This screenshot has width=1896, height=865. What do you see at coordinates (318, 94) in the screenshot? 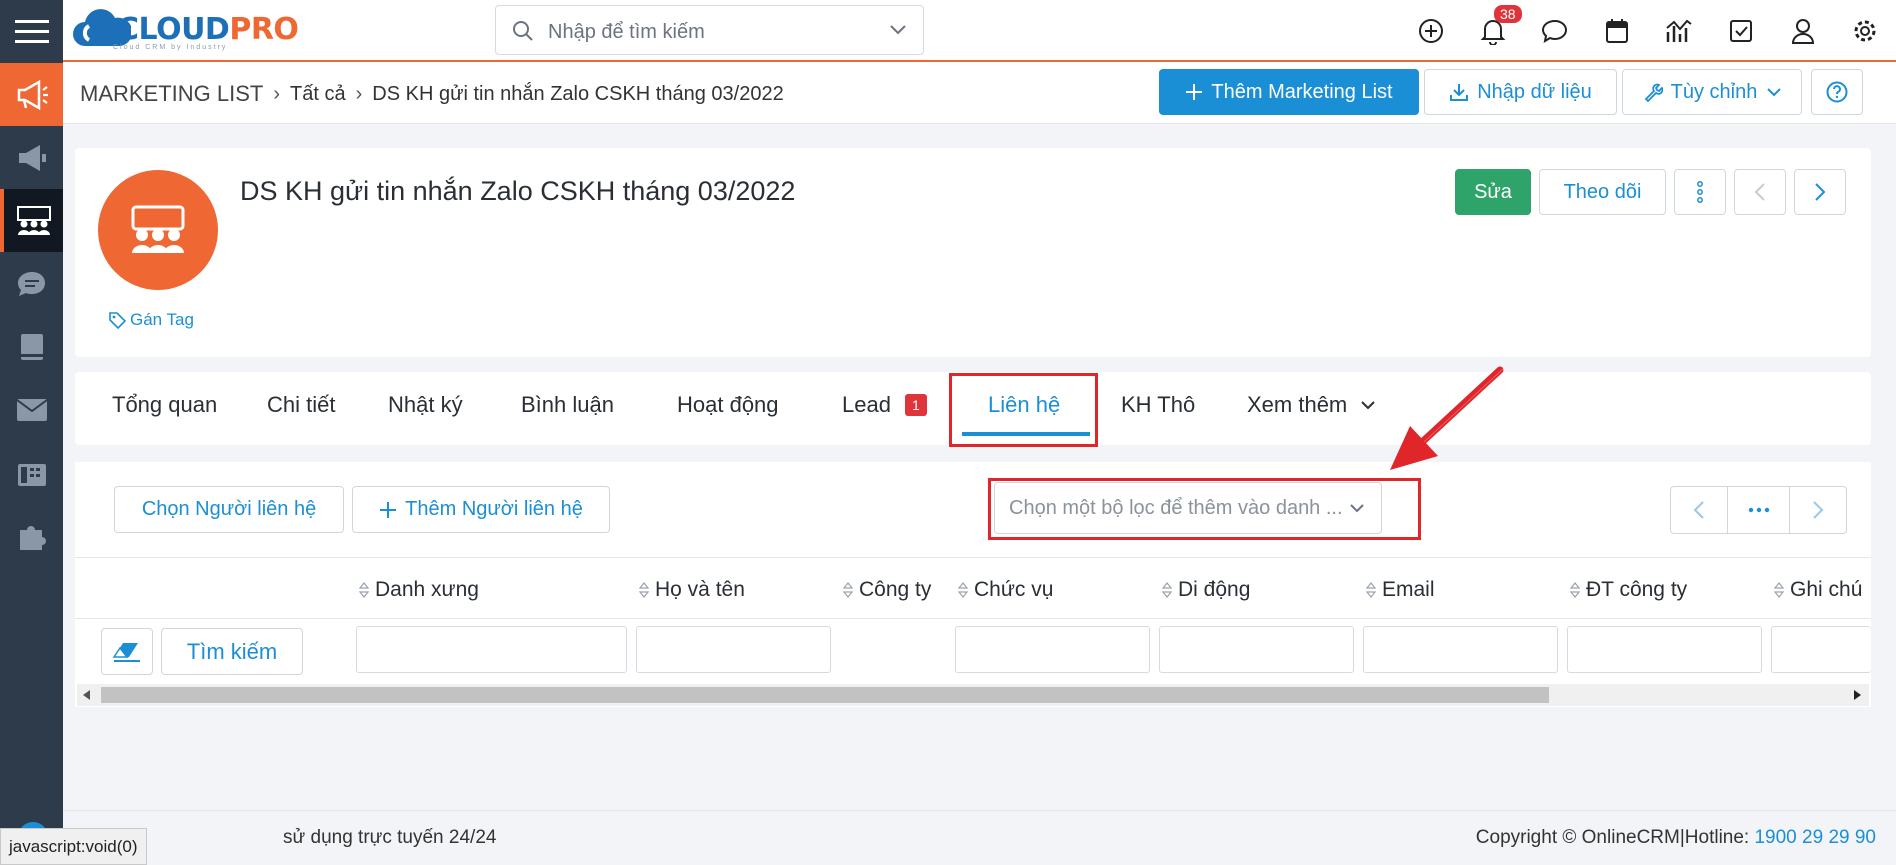
I see `breadcrumb-all: Tất cả` at bounding box center [318, 94].